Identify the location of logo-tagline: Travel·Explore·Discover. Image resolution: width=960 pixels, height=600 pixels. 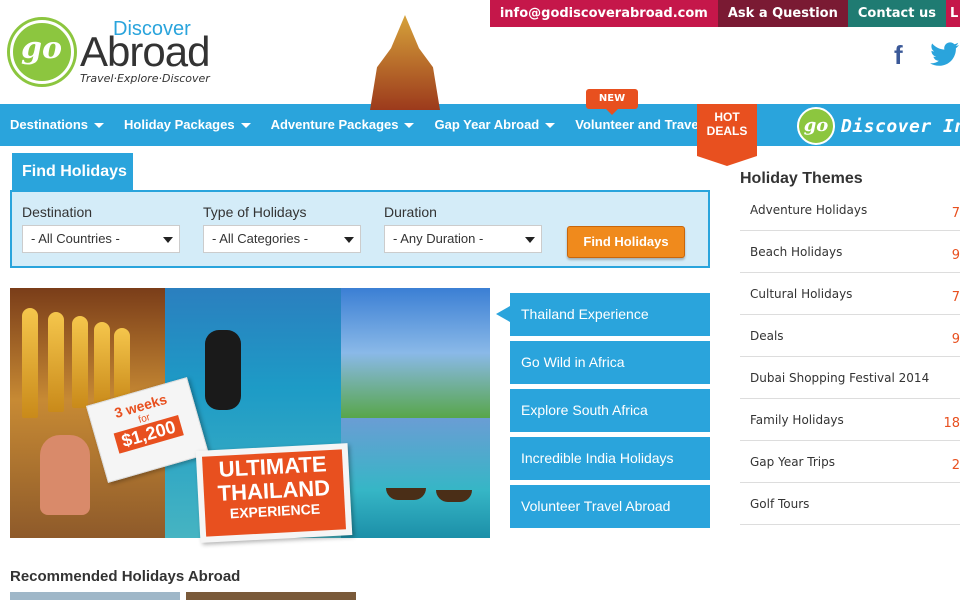
(145, 78).